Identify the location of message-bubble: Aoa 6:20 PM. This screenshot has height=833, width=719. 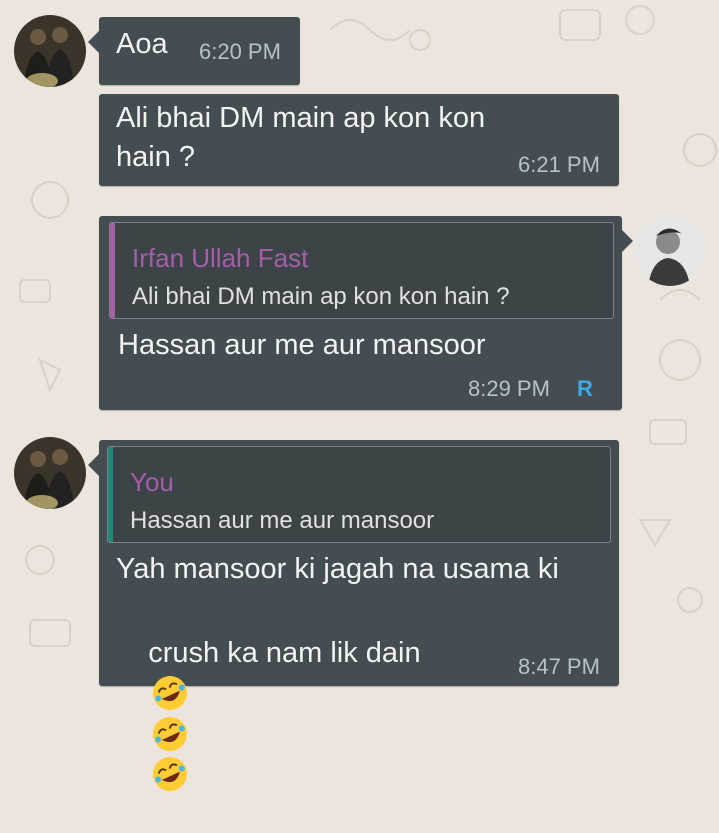
(194, 51).